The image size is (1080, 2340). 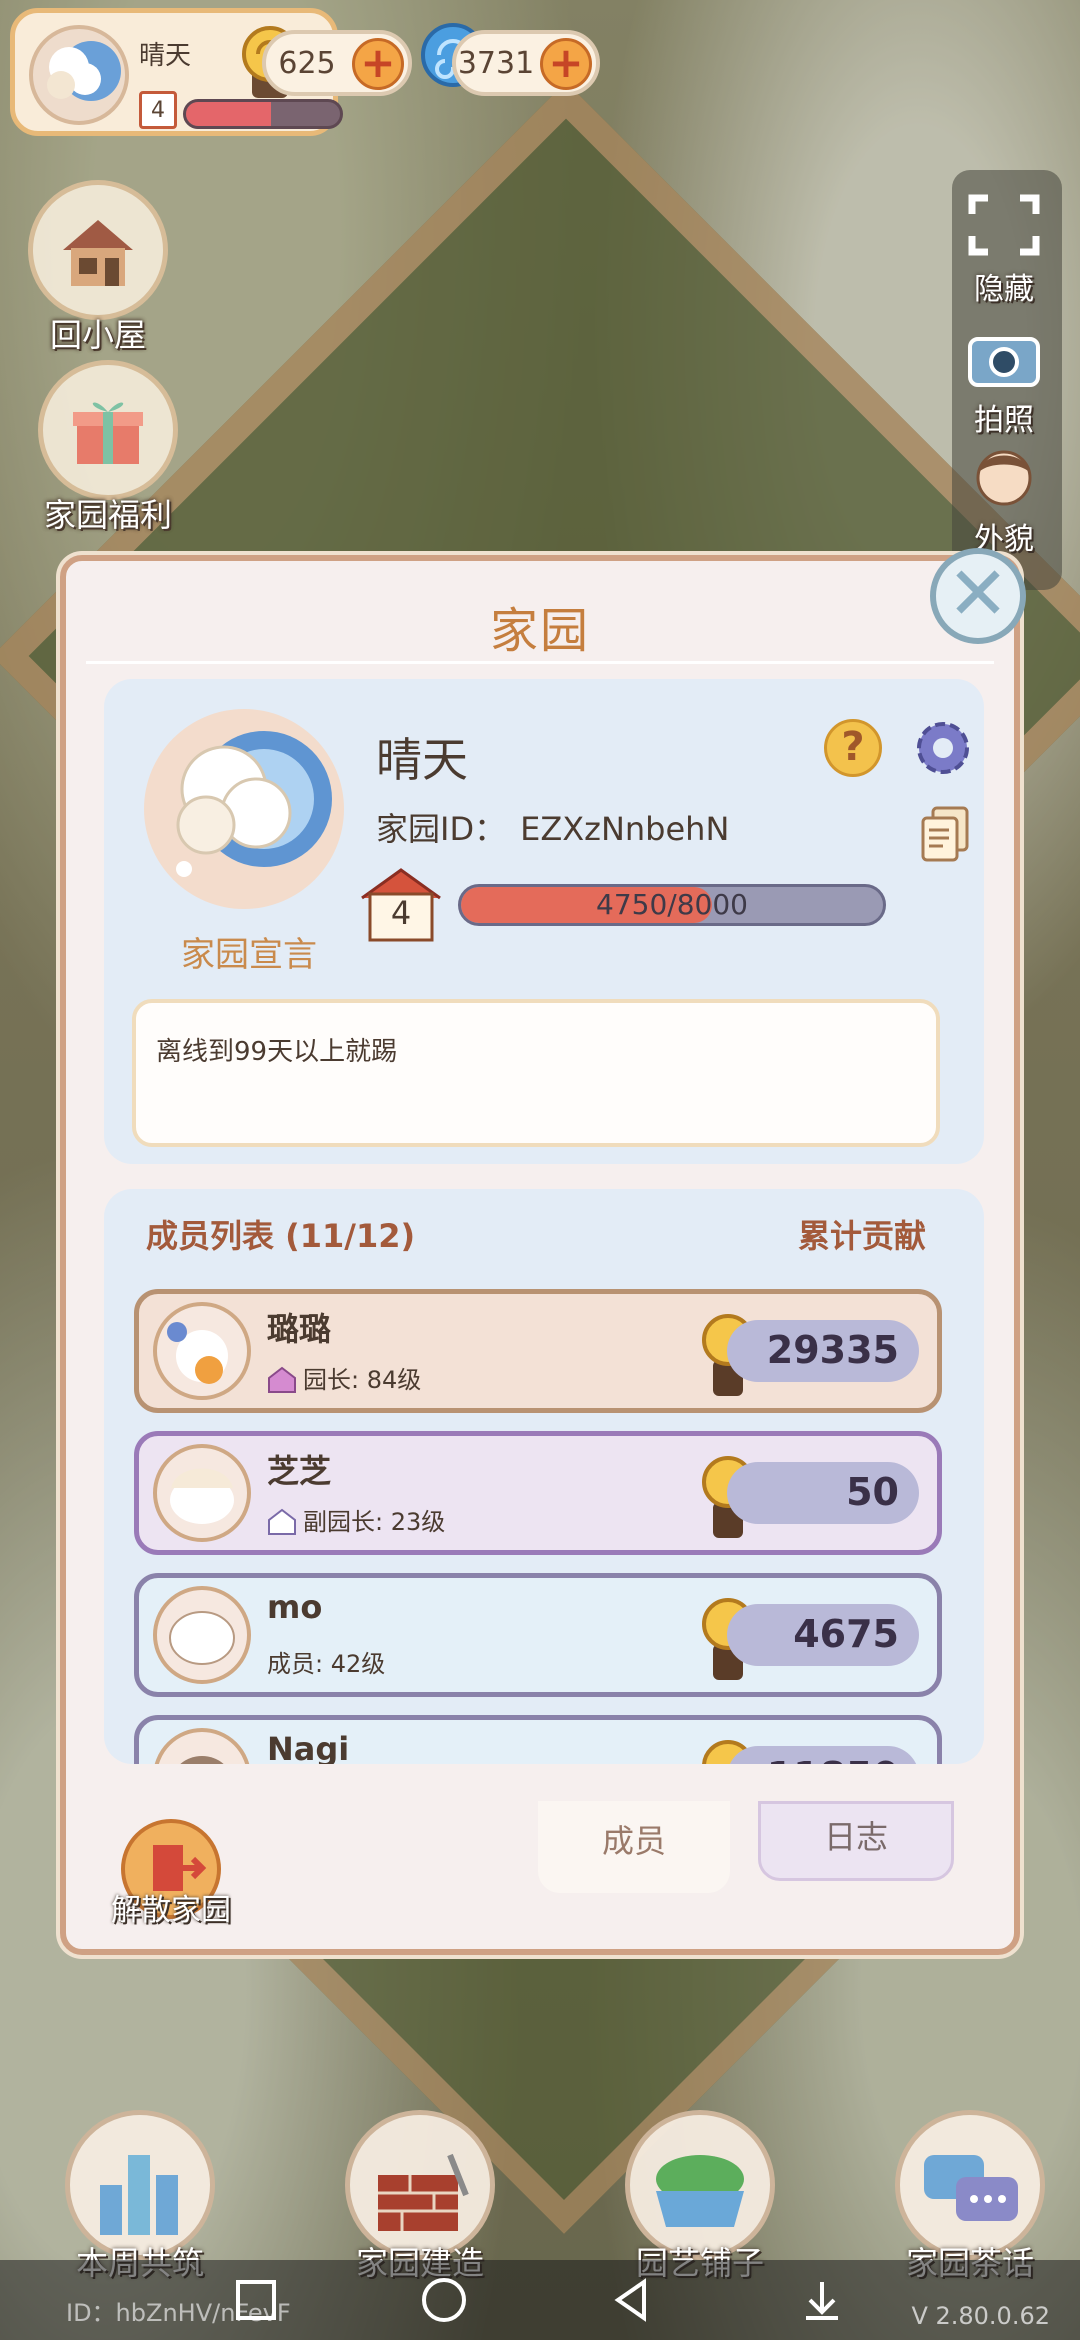 What do you see at coordinates (823, 1351) in the screenshot?
I see `member-contribution: 29335` at bounding box center [823, 1351].